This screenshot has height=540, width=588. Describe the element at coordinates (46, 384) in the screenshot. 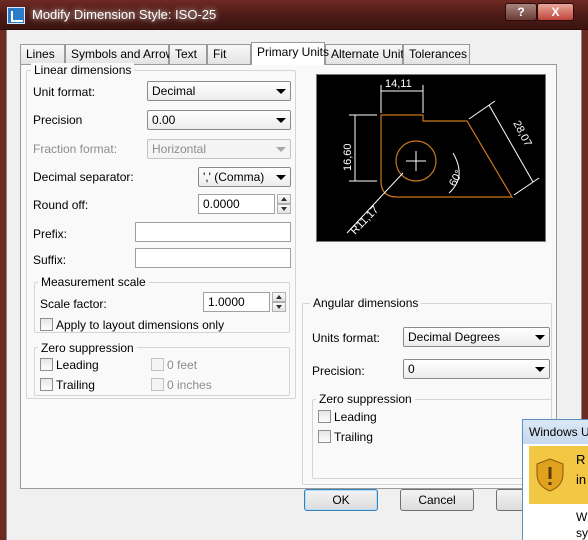

I see `trailing-checkbox` at that location.